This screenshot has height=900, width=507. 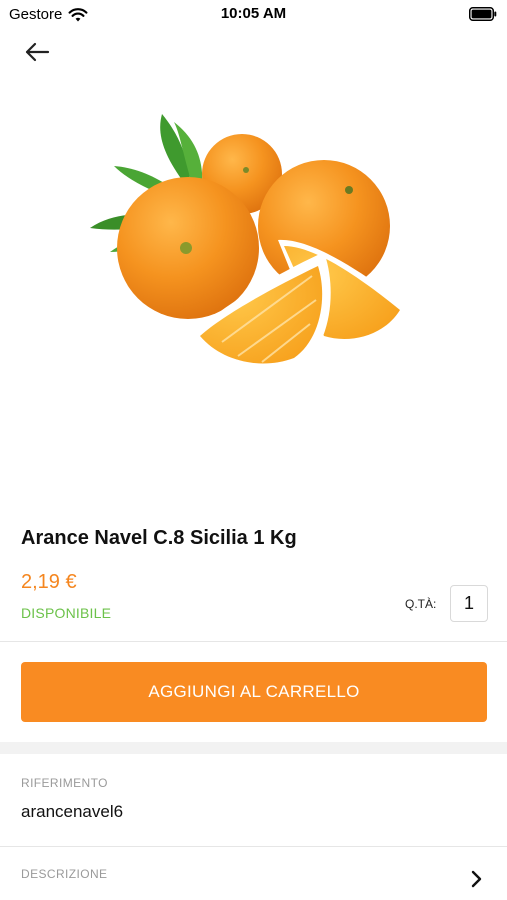 What do you see at coordinates (49, 582) in the screenshot?
I see `product-price: 2,19 €` at bounding box center [49, 582].